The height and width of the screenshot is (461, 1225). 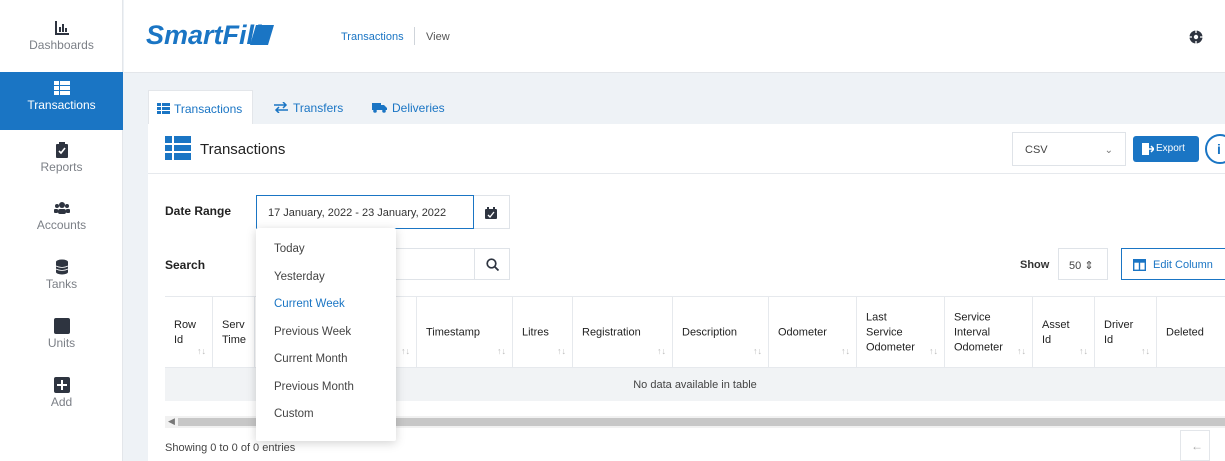 I want to click on column-label: Serv Time, so click(x=234, y=332).